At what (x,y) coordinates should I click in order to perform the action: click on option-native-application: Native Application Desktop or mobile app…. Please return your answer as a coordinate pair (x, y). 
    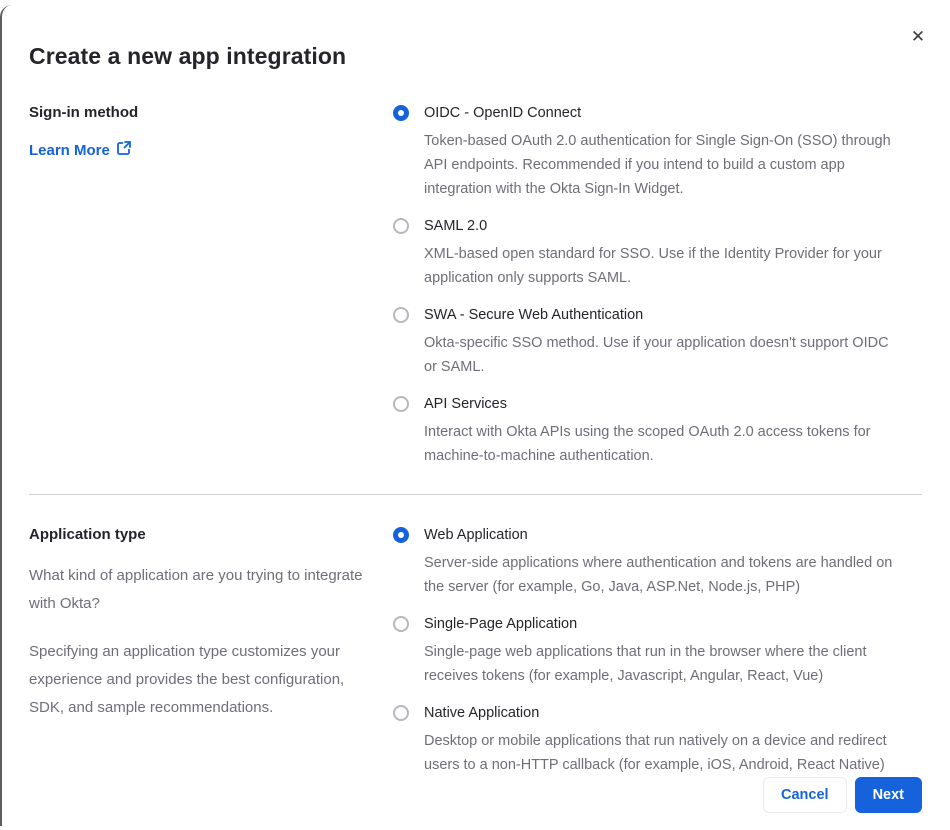
    Looking at the image, I should click on (649, 739).